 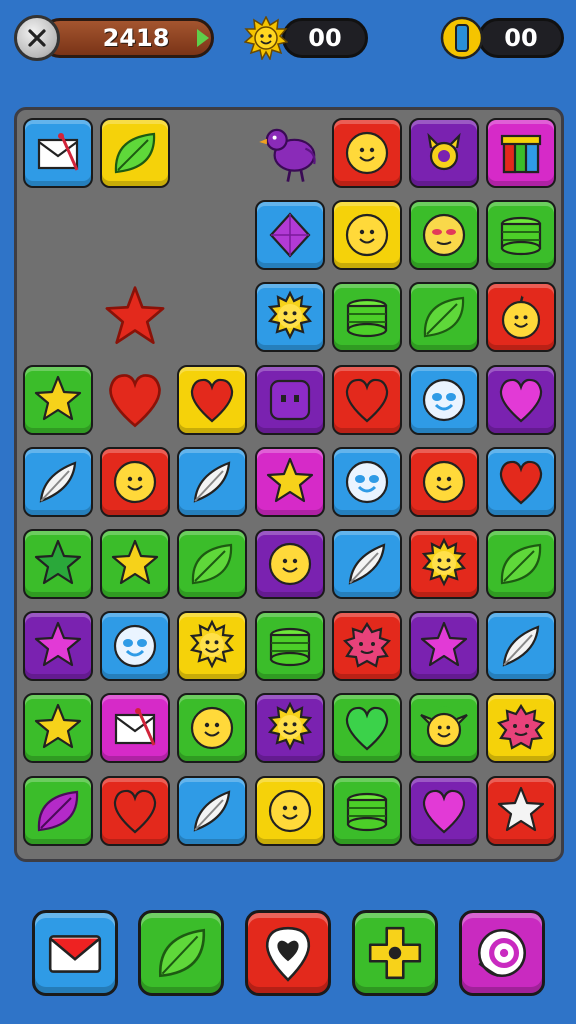 I want to click on bomb-face-icon, so click(x=521, y=315).